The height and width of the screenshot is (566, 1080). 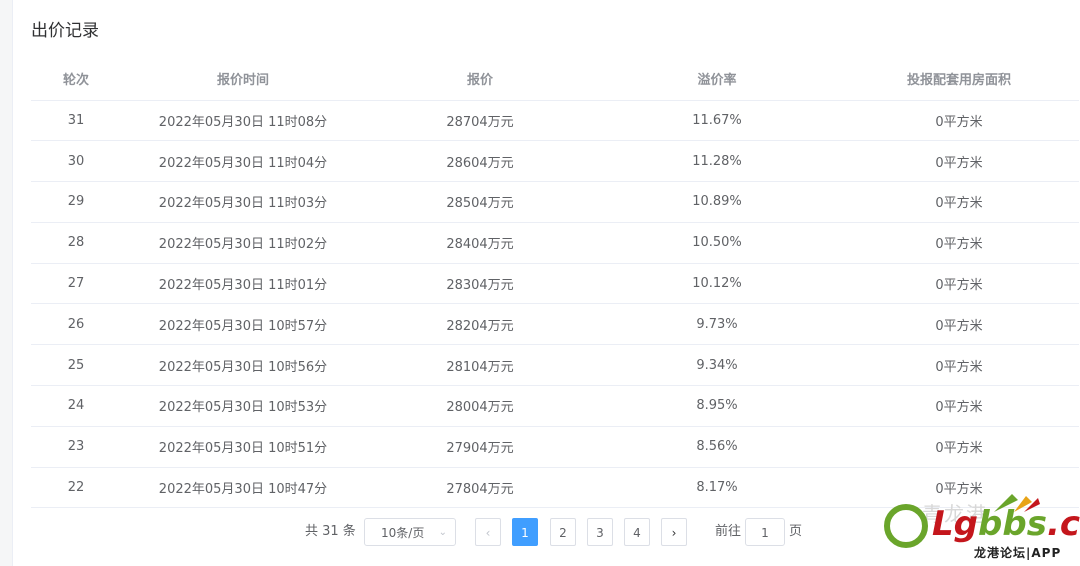 What do you see at coordinates (1018, 553) in the screenshot?
I see `watermark-subtitle: 龙港论坛|APP` at bounding box center [1018, 553].